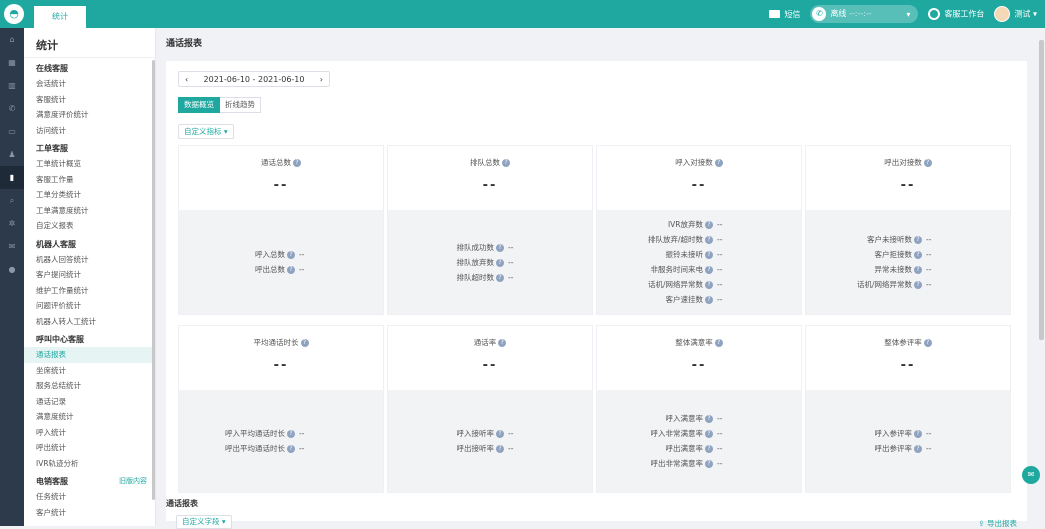  What do you see at coordinates (12, 62) in the screenshot?
I see `grid-icon: ▦` at bounding box center [12, 62].